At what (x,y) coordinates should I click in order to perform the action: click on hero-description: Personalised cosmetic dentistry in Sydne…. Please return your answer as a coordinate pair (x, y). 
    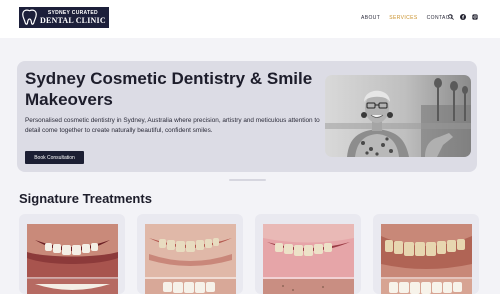
    Looking at the image, I should click on (172, 125).